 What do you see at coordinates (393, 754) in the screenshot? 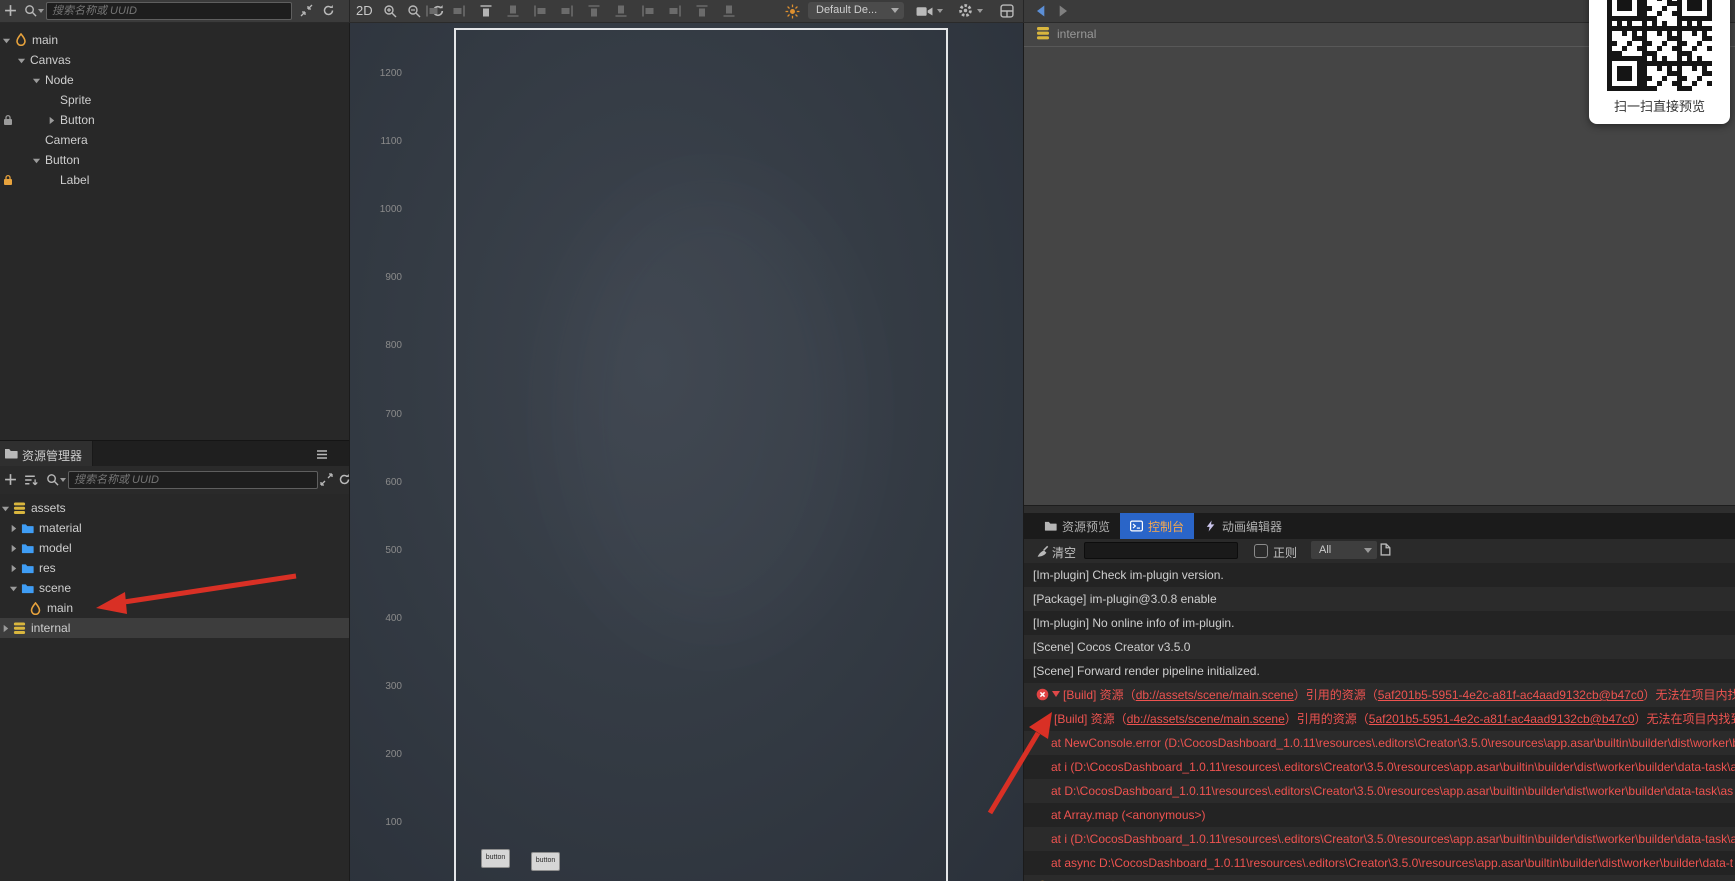
I see `ruler-label: 200` at bounding box center [393, 754].